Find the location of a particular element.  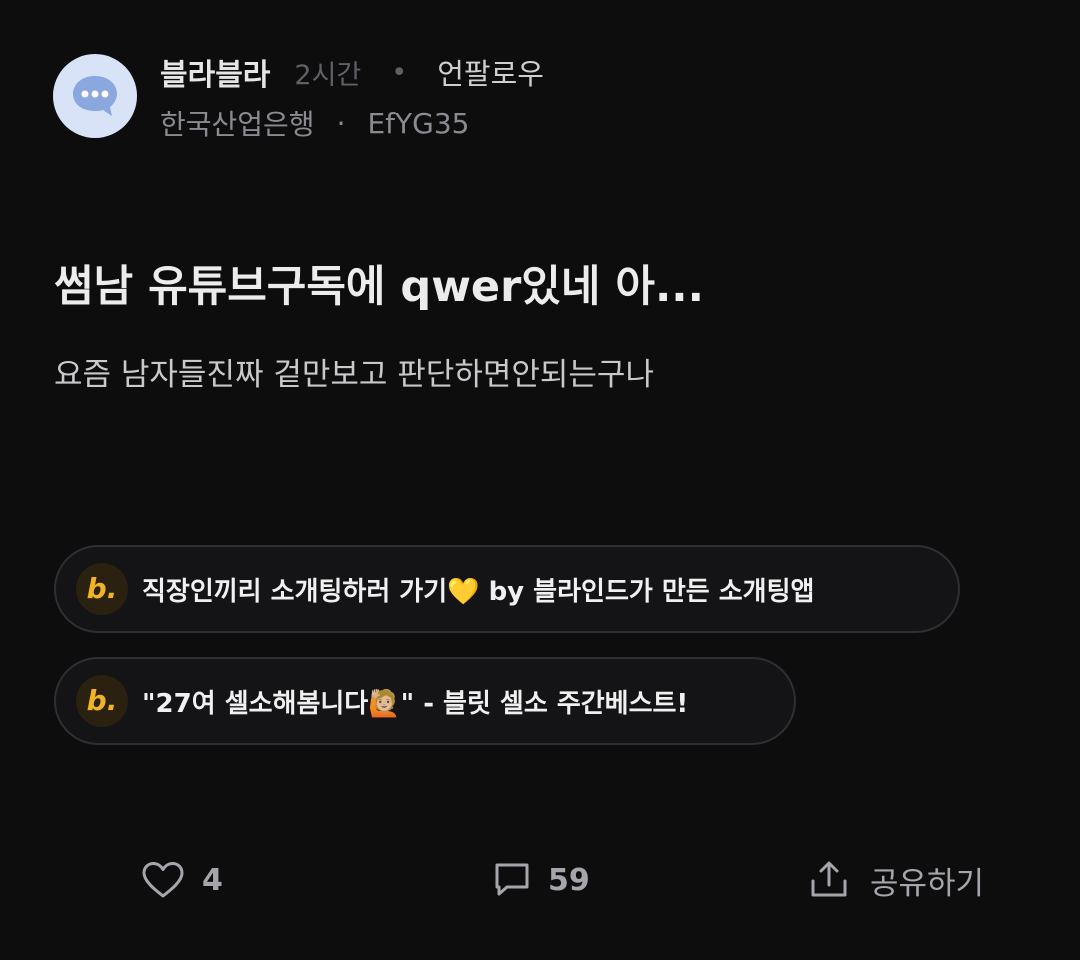

author-name: 블라블라 is located at coordinates (215, 72).